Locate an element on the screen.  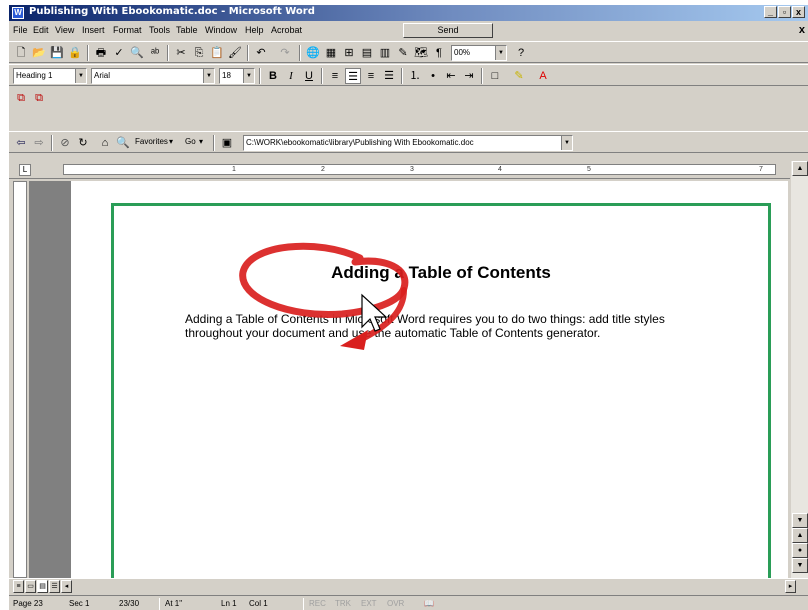
scroll-right-icon: ▸ is located at coordinates (790, 586).